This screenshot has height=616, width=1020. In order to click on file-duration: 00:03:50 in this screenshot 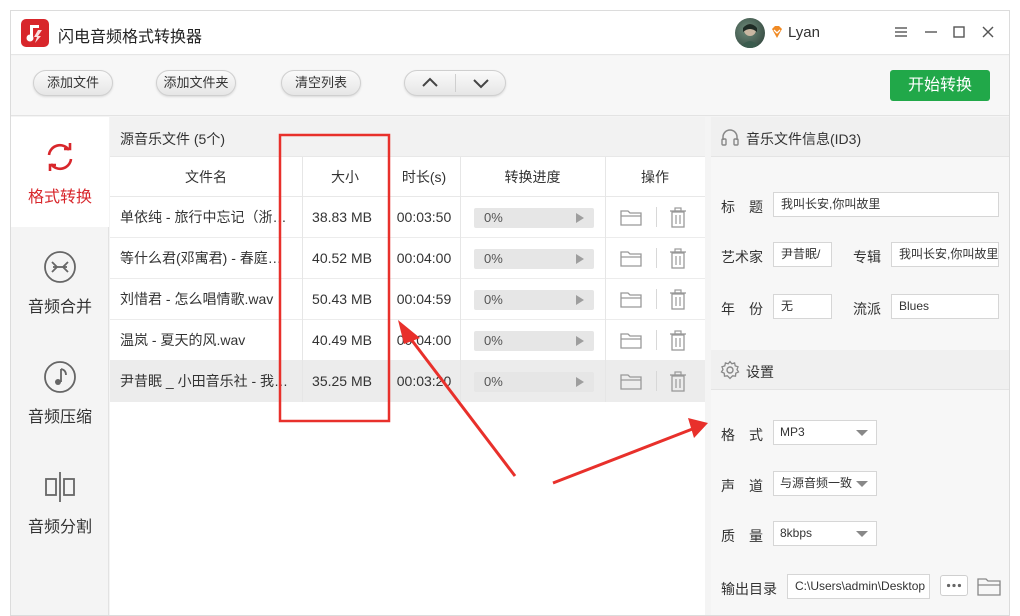, I will do `click(424, 217)`.